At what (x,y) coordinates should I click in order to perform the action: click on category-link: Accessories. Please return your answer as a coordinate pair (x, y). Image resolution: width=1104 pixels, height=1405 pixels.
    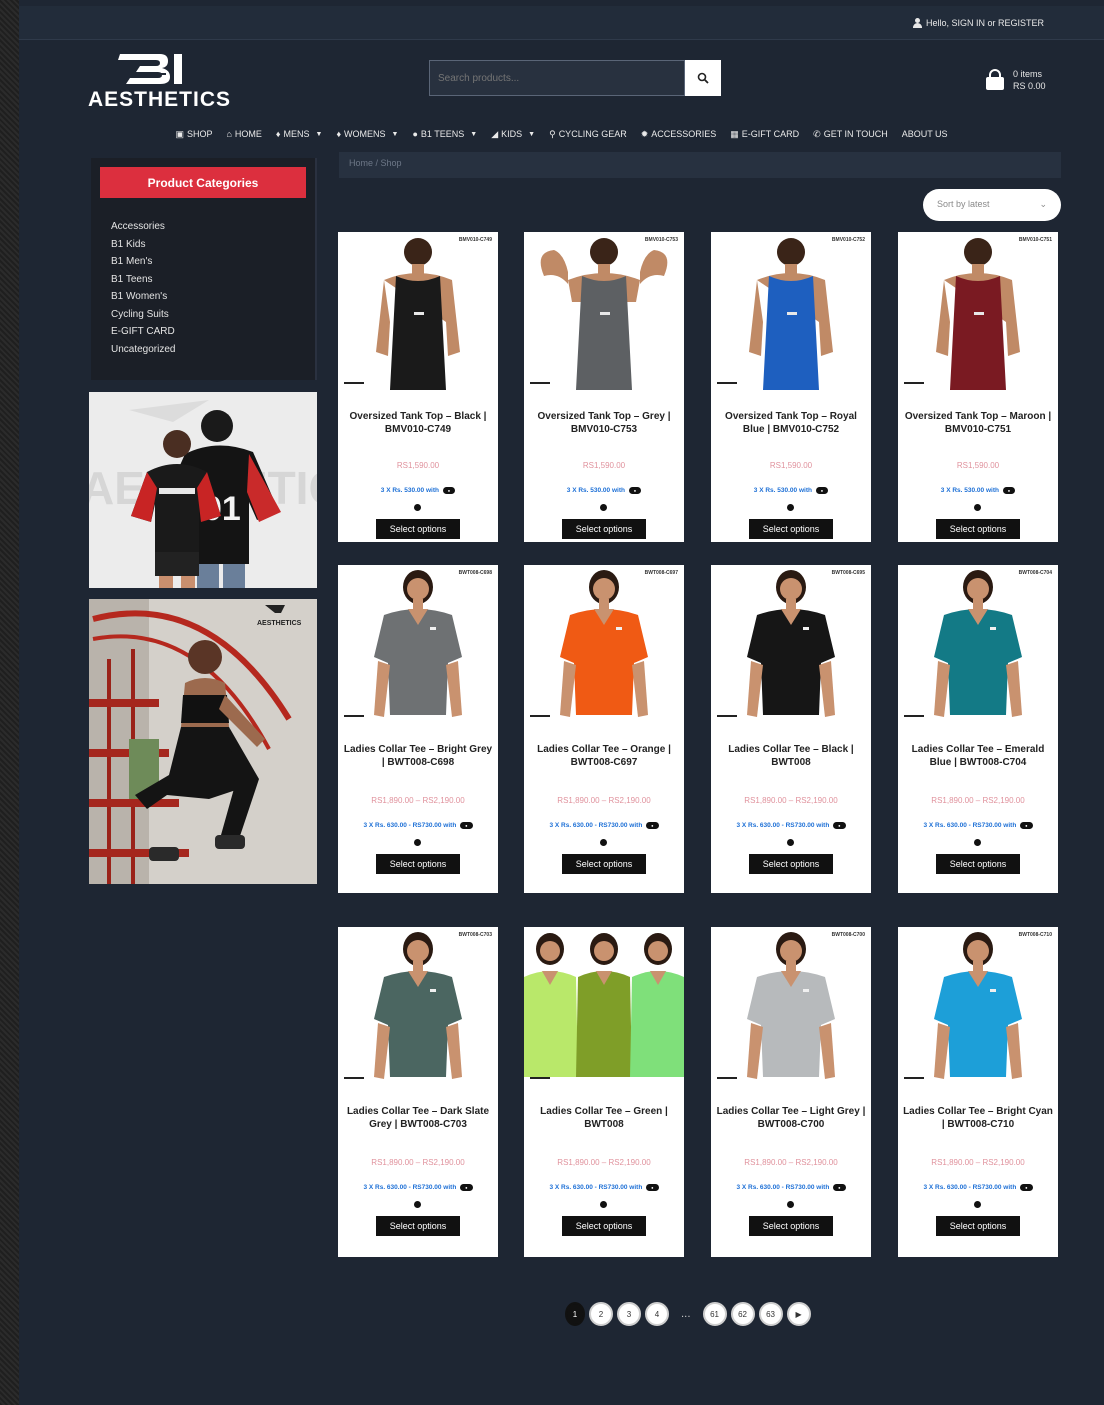
    Looking at the image, I should click on (143, 227).